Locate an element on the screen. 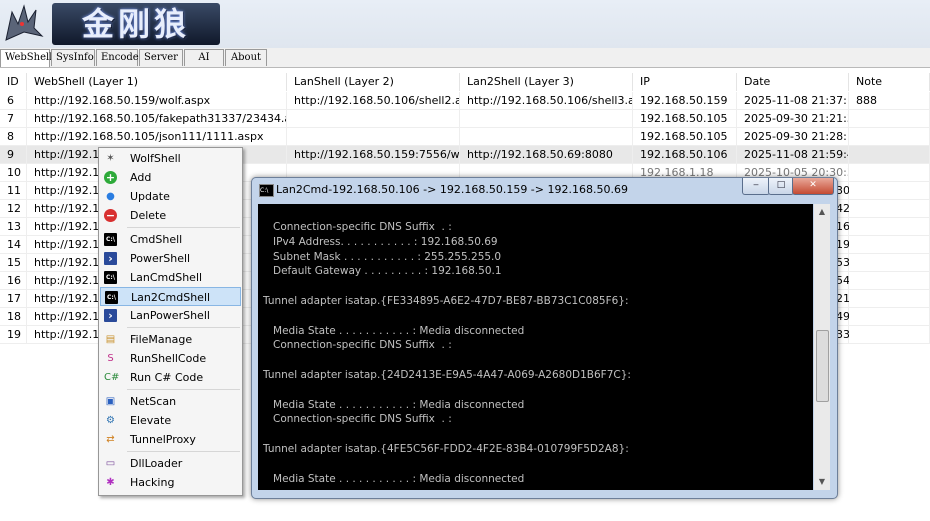 The width and height of the screenshot is (930, 521). cell-date: 2025-09-30 21:21:36 is located at coordinates (793, 119).